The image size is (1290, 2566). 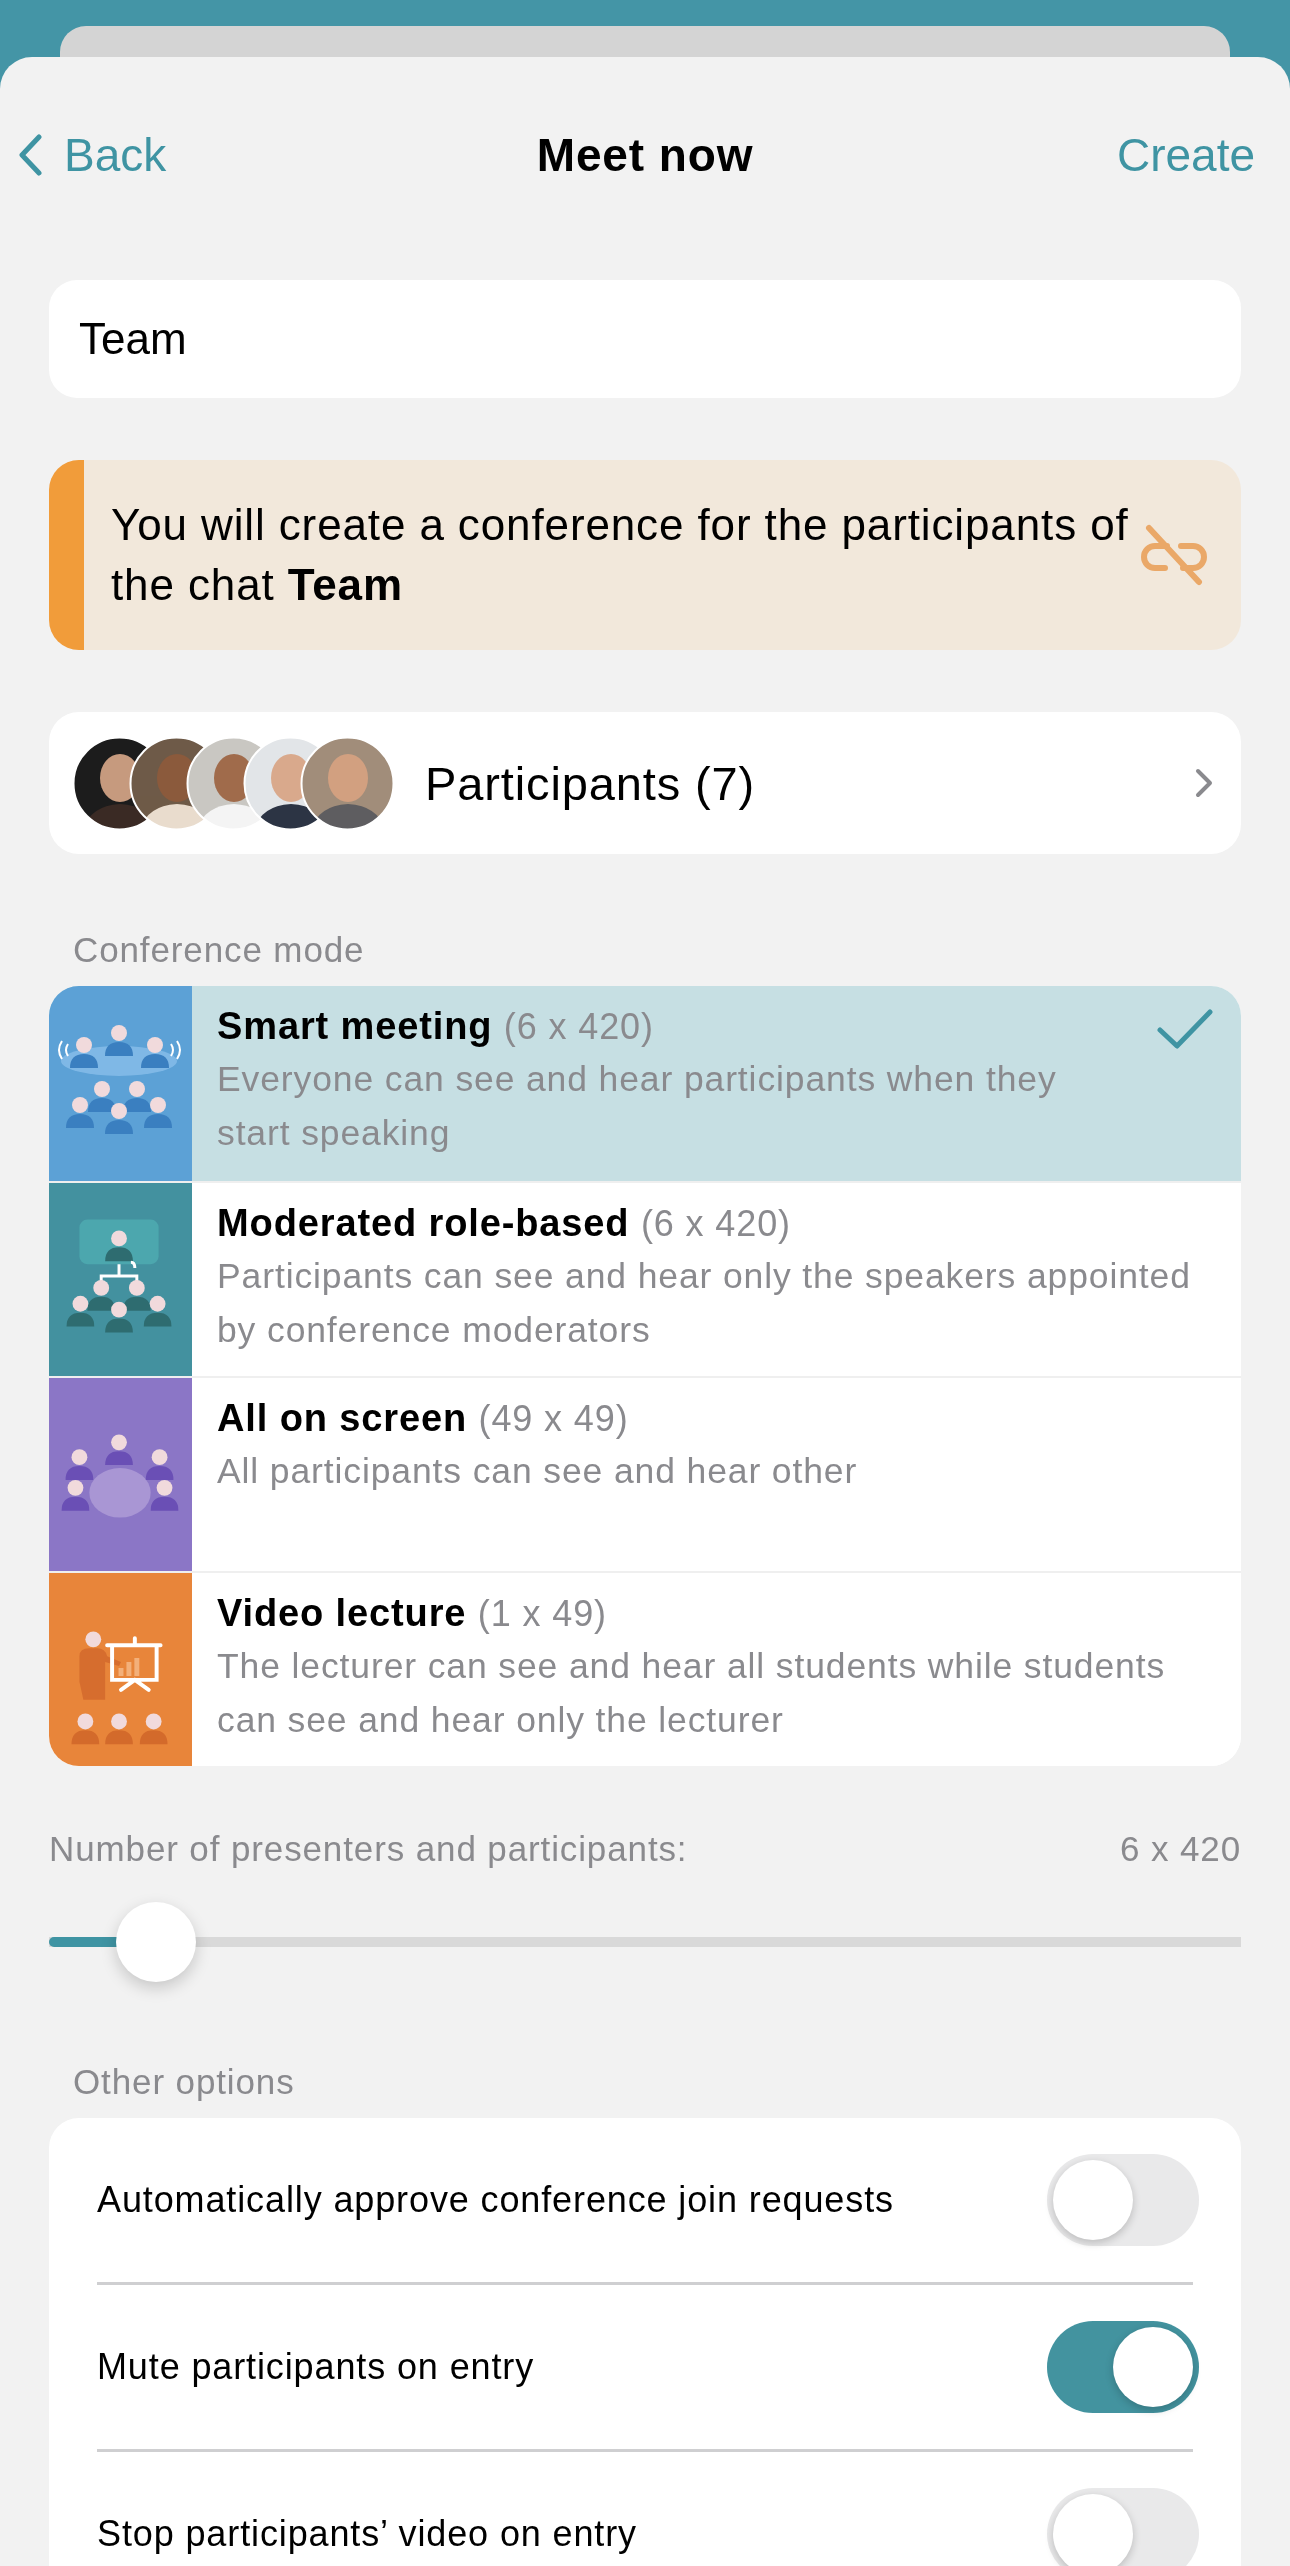 I want to click on participants-row: Participants (7), so click(x=645, y=783).